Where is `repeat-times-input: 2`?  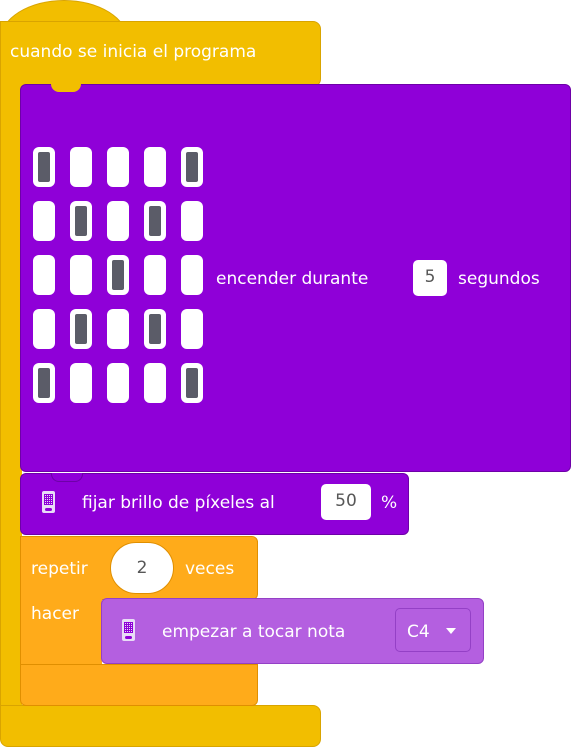
repeat-times-input: 2 is located at coordinates (142, 568).